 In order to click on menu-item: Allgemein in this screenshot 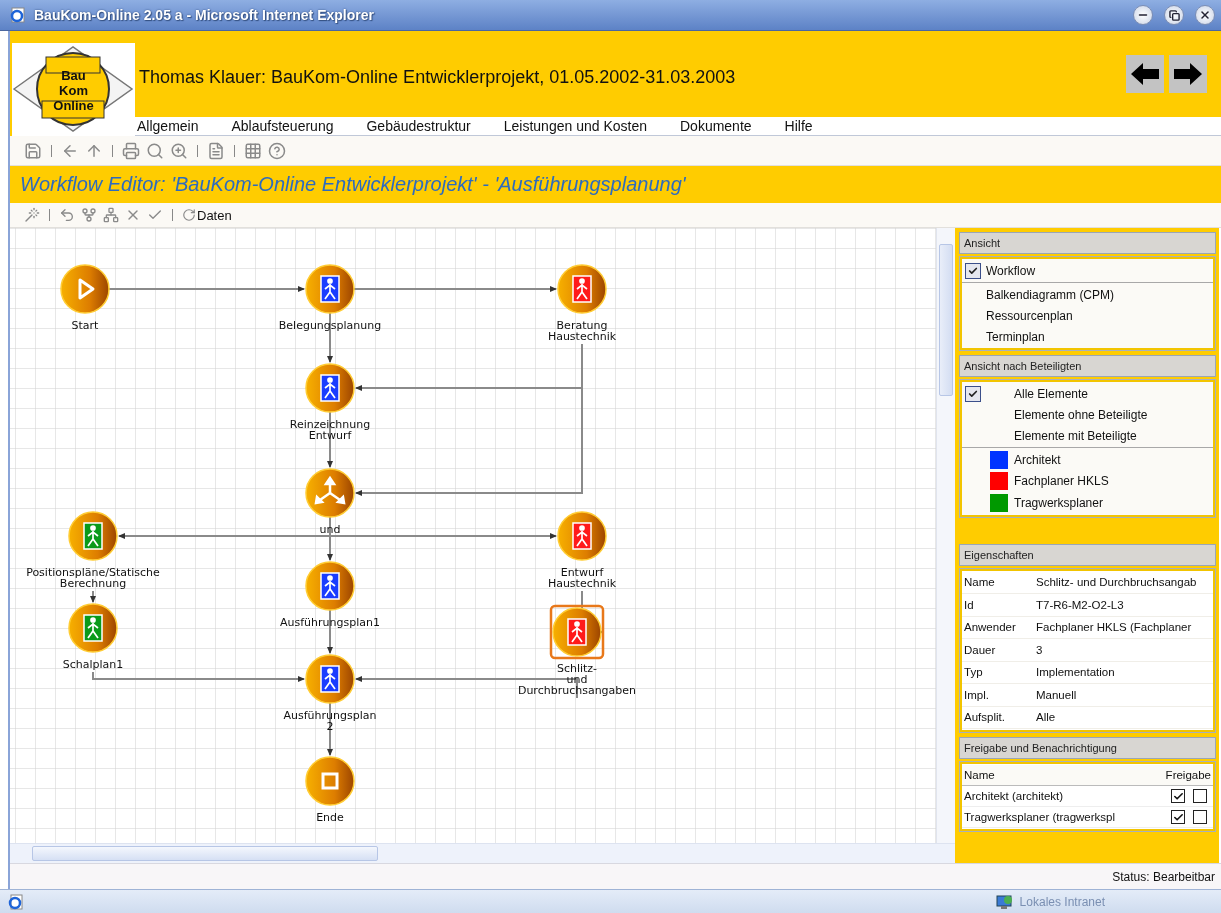, I will do `click(168, 126)`.